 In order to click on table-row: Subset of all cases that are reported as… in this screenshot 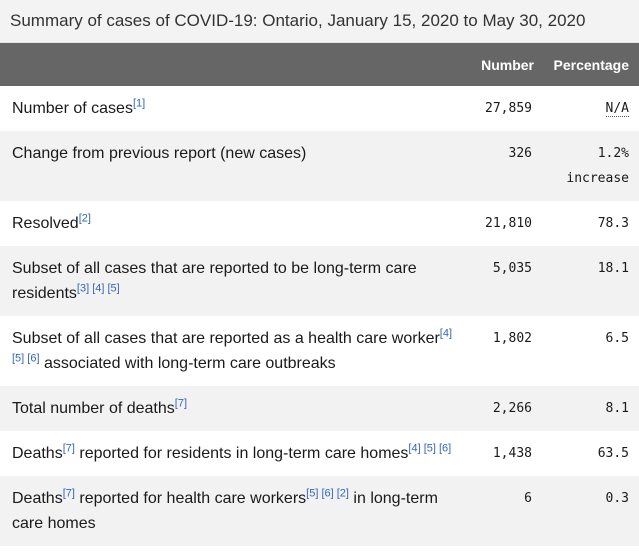, I will do `click(319, 351)`.